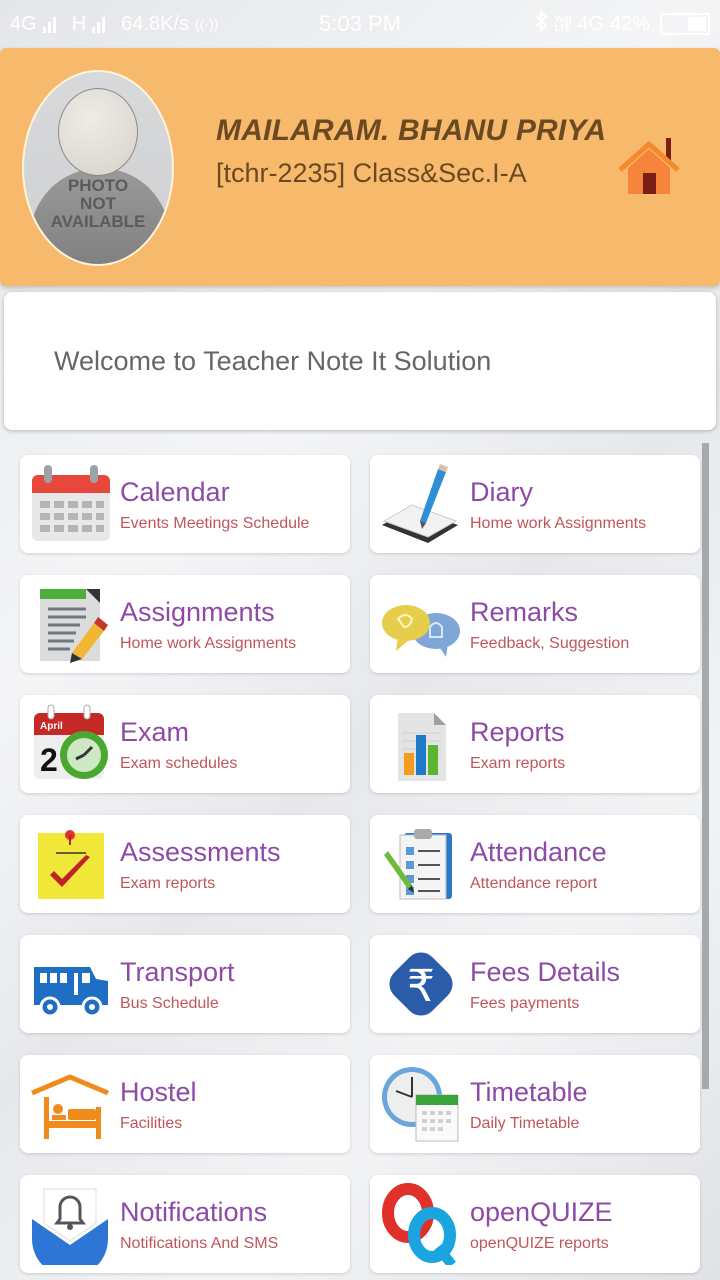  Describe the element at coordinates (194, 1212) in the screenshot. I see `menu-item-title: Notifications` at that location.